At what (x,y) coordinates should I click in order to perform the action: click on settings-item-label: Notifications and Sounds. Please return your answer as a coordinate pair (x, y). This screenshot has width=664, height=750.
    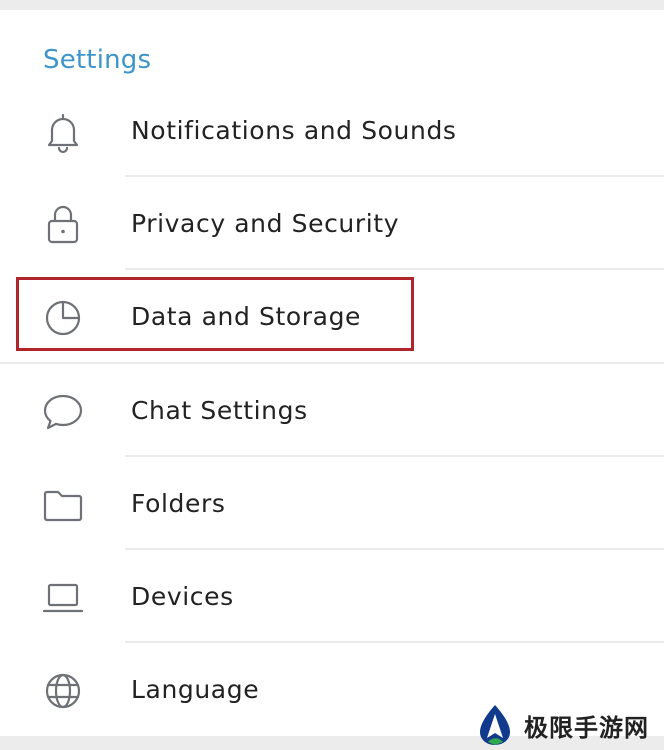
    Looking at the image, I should click on (294, 130).